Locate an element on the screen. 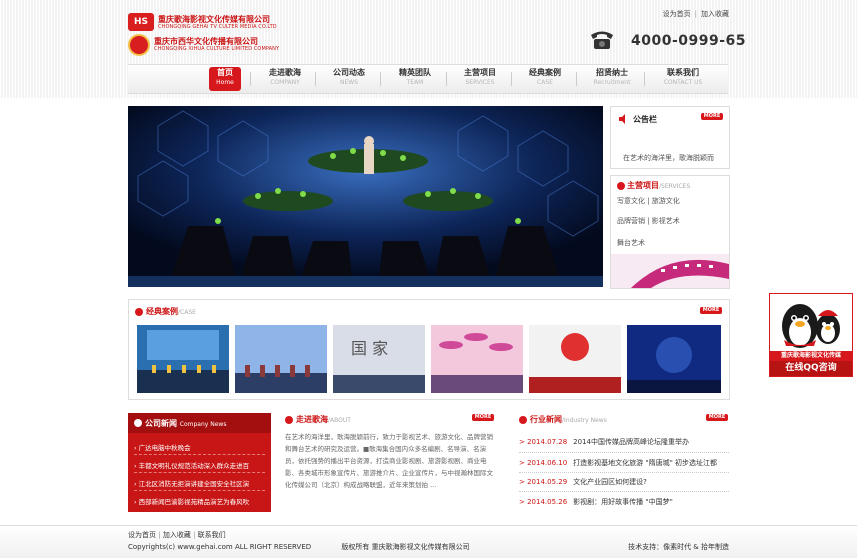 This screenshot has width=857, height=558. nav-contact-en: CONTACT US is located at coordinates (683, 82).